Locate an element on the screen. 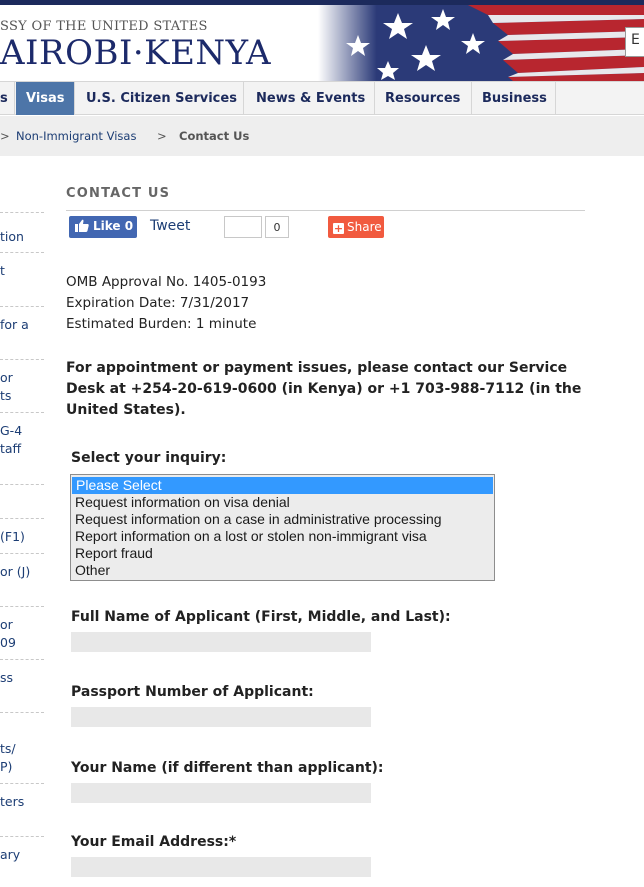 Image resolution: width=644 pixels, height=887 pixels. facebook-like-button: Like 0 is located at coordinates (103, 227).